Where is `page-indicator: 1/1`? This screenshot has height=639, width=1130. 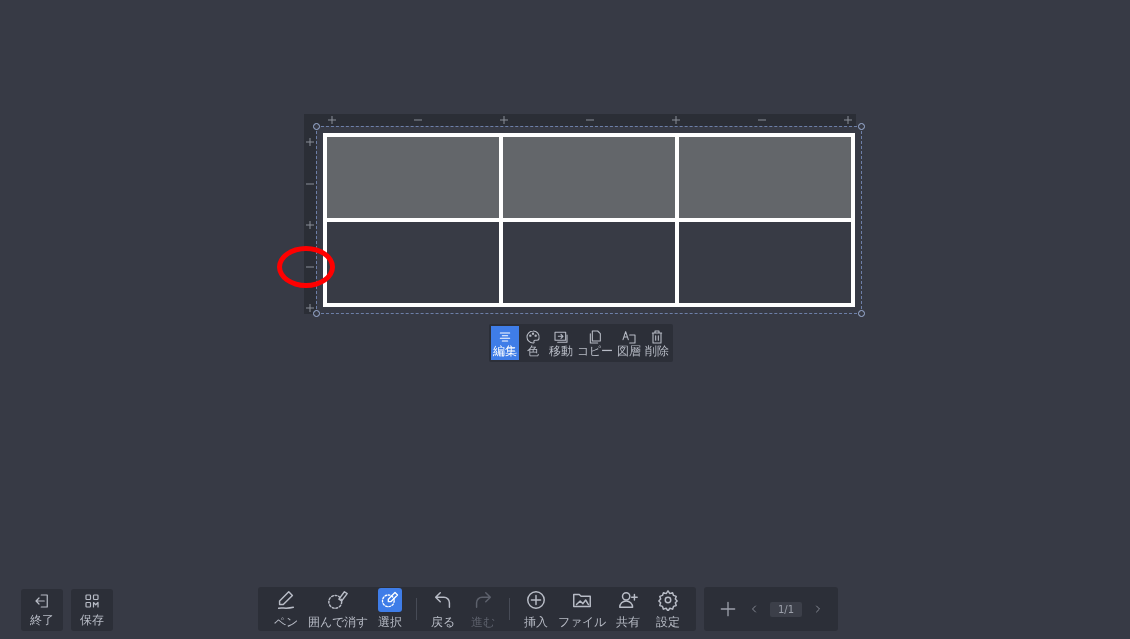
page-indicator: 1/1 is located at coordinates (786, 609).